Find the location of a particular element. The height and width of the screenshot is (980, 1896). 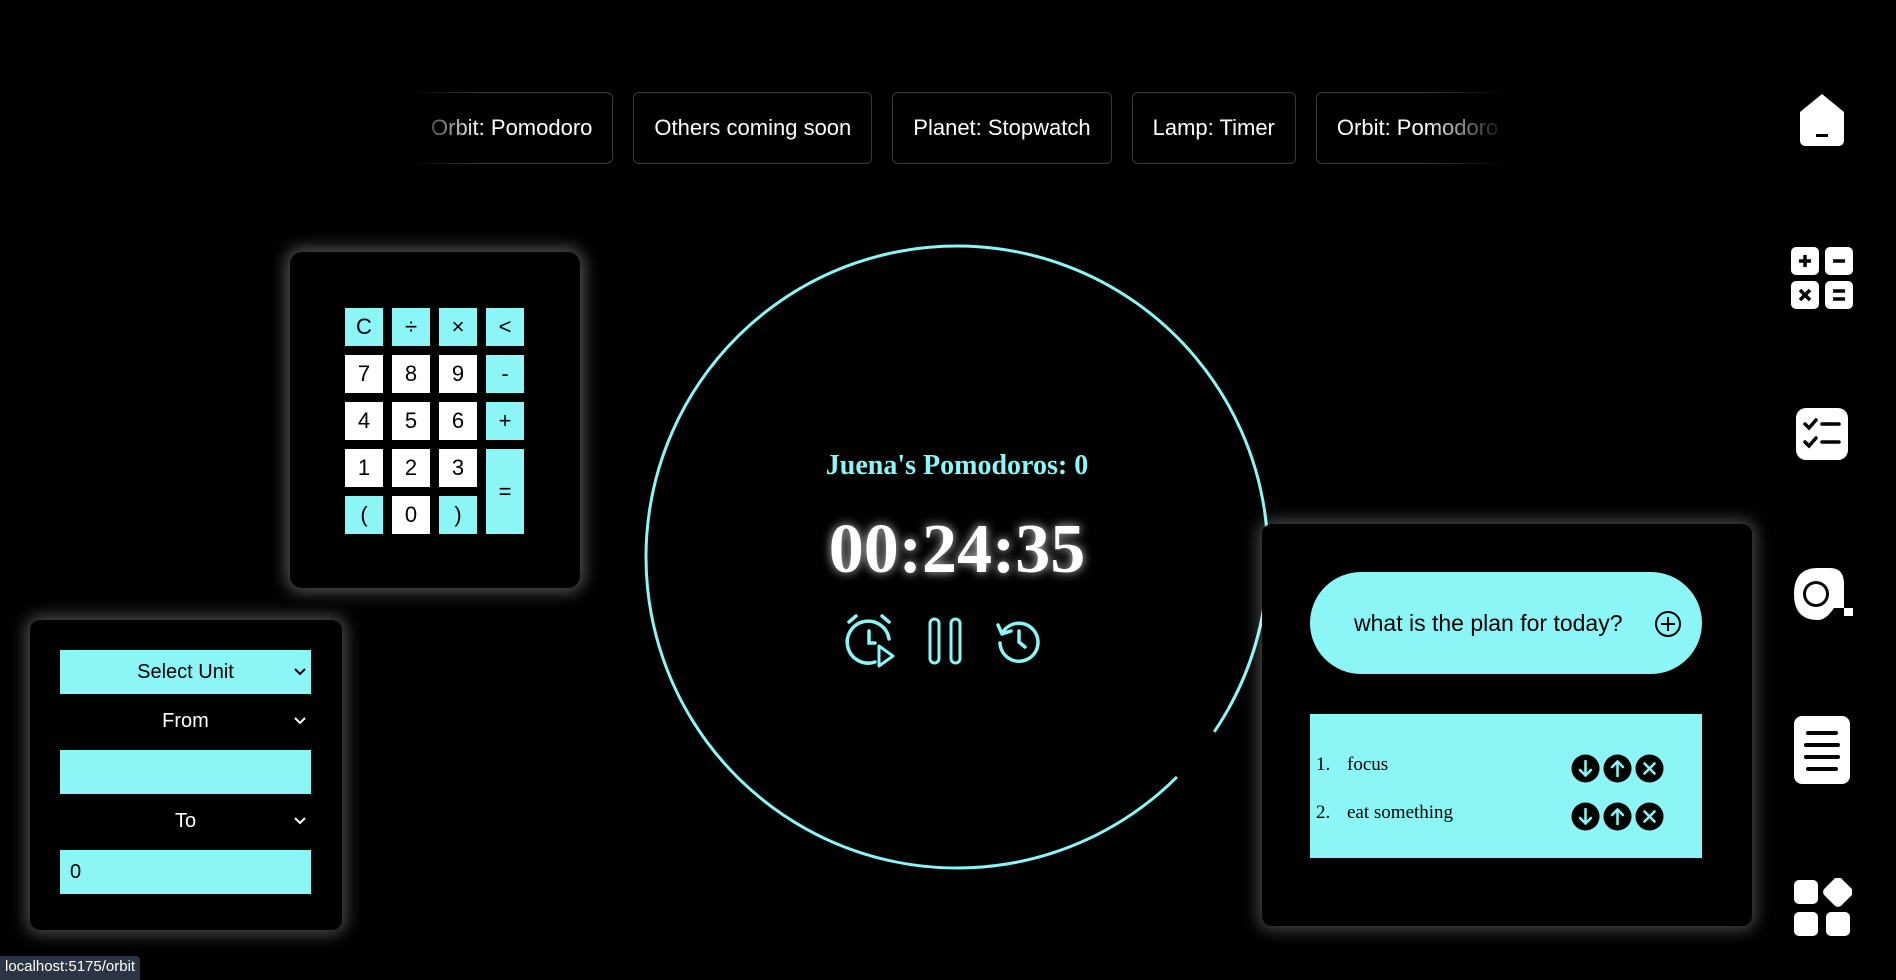

alarm-play-icon is located at coordinates (870, 641).